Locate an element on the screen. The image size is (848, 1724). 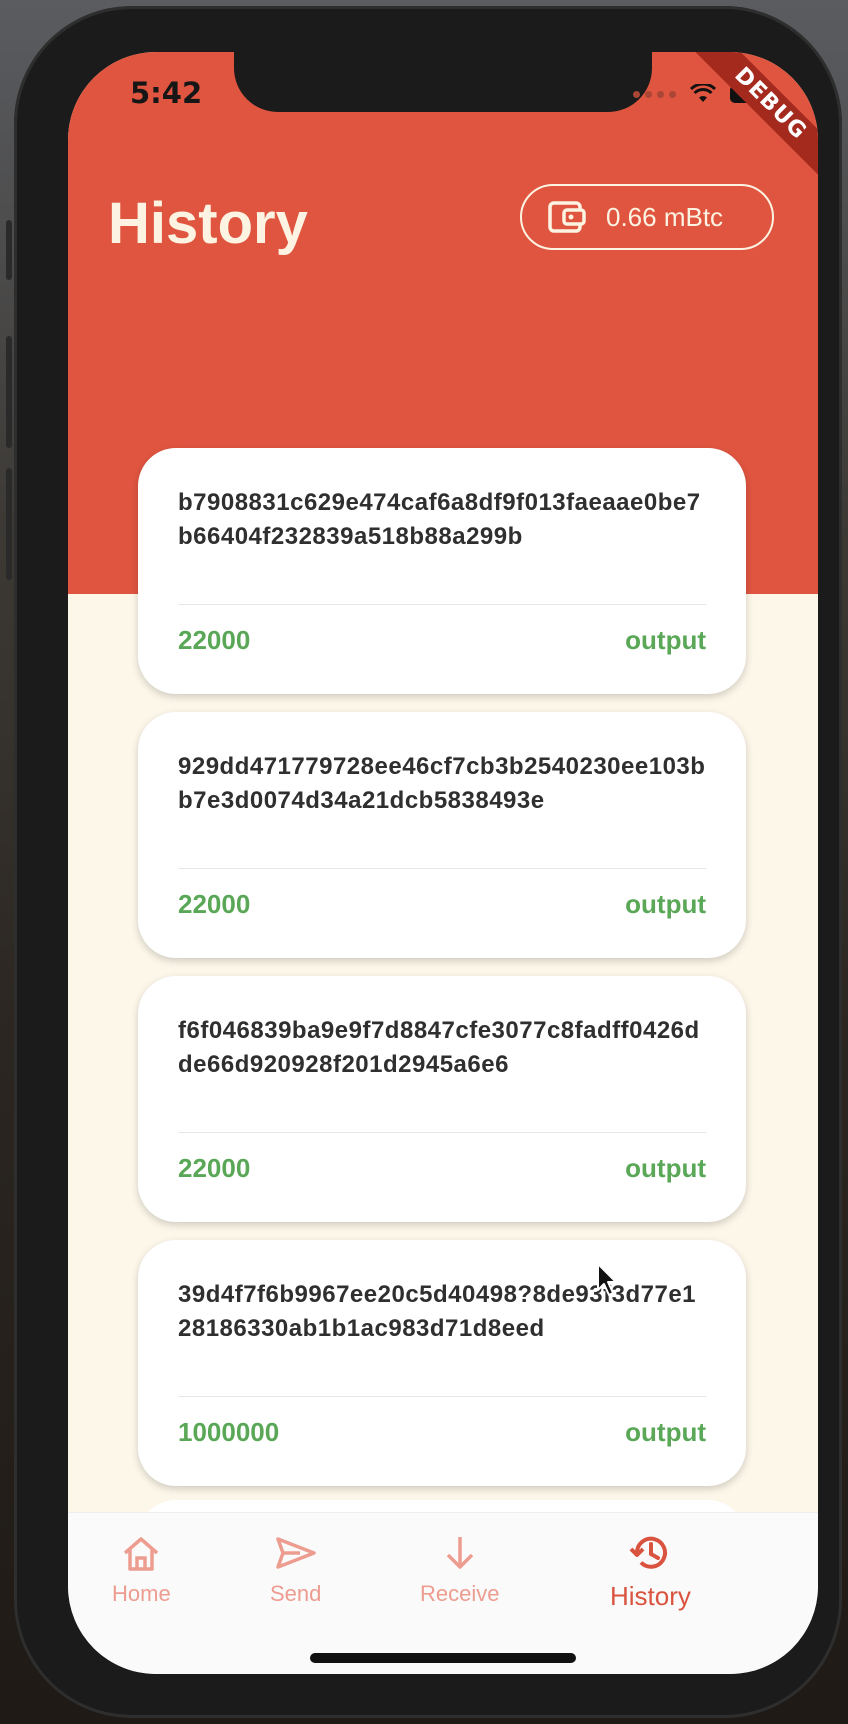
status-time: 5:42 is located at coordinates (166, 93).